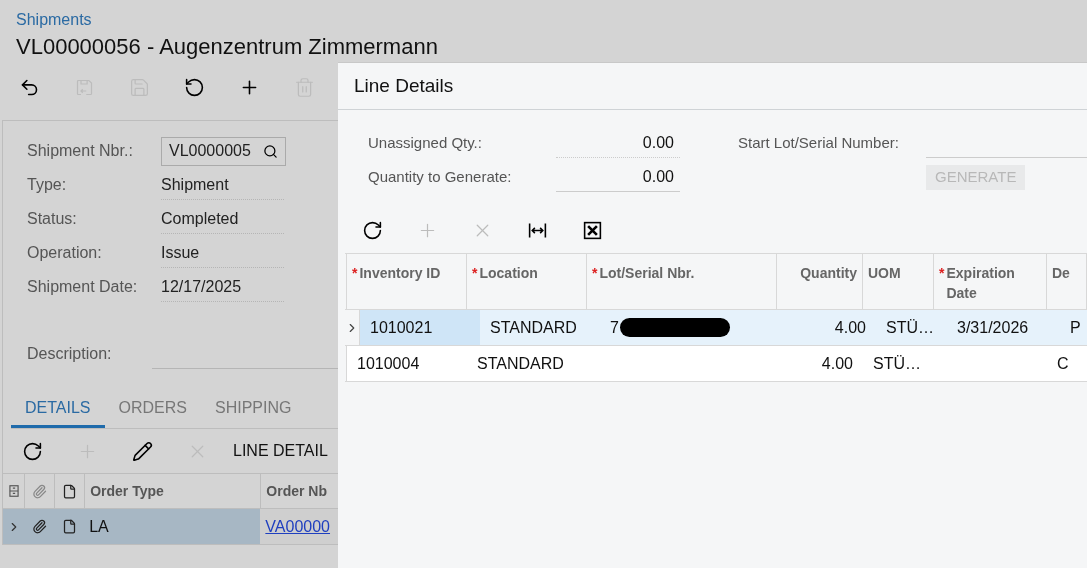 The image size is (1087, 568). What do you see at coordinates (884, 273) in the screenshot?
I see `column-header: UOM` at bounding box center [884, 273].